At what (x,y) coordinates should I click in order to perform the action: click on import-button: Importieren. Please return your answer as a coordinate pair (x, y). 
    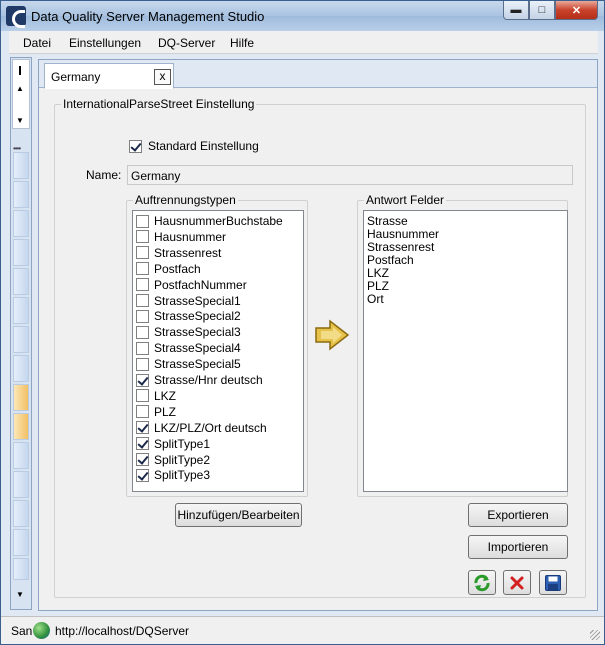
    Looking at the image, I should click on (518, 547).